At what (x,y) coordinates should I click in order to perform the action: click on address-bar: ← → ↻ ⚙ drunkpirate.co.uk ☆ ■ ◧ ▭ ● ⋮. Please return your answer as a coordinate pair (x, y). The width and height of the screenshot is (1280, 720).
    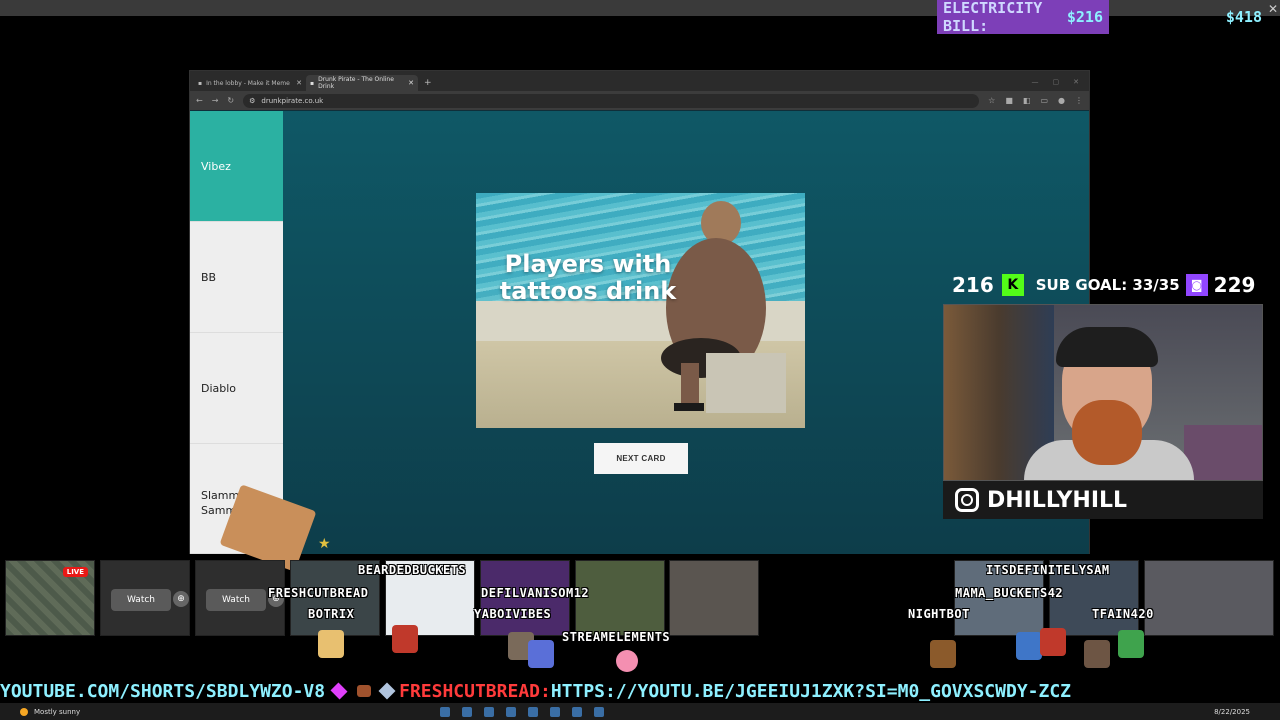
    Looking at the image, I should click on (639, 100).